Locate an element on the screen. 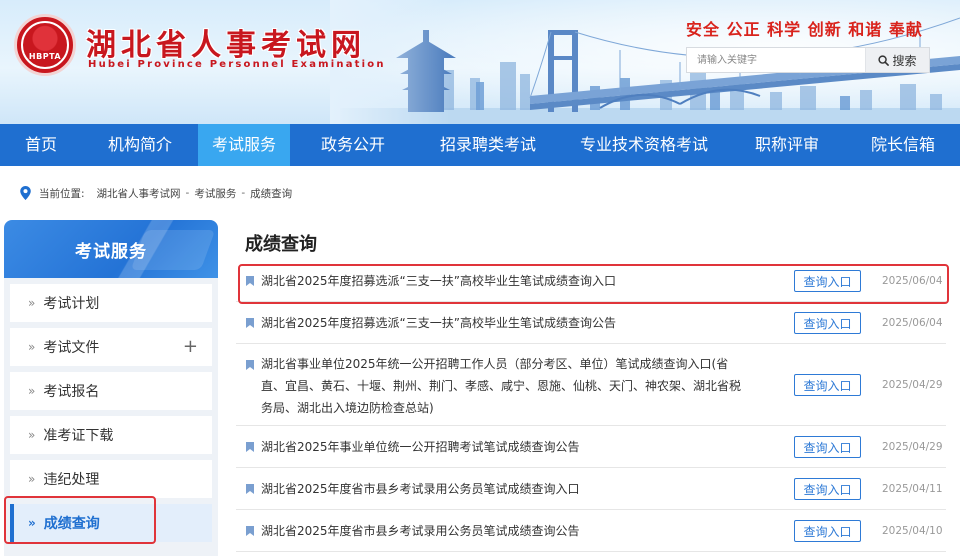  list-item-title-link: 湖北省2025年事业单位统一公开招聘考试笔试成绩查询公告 is located at coordinates (506, 447).